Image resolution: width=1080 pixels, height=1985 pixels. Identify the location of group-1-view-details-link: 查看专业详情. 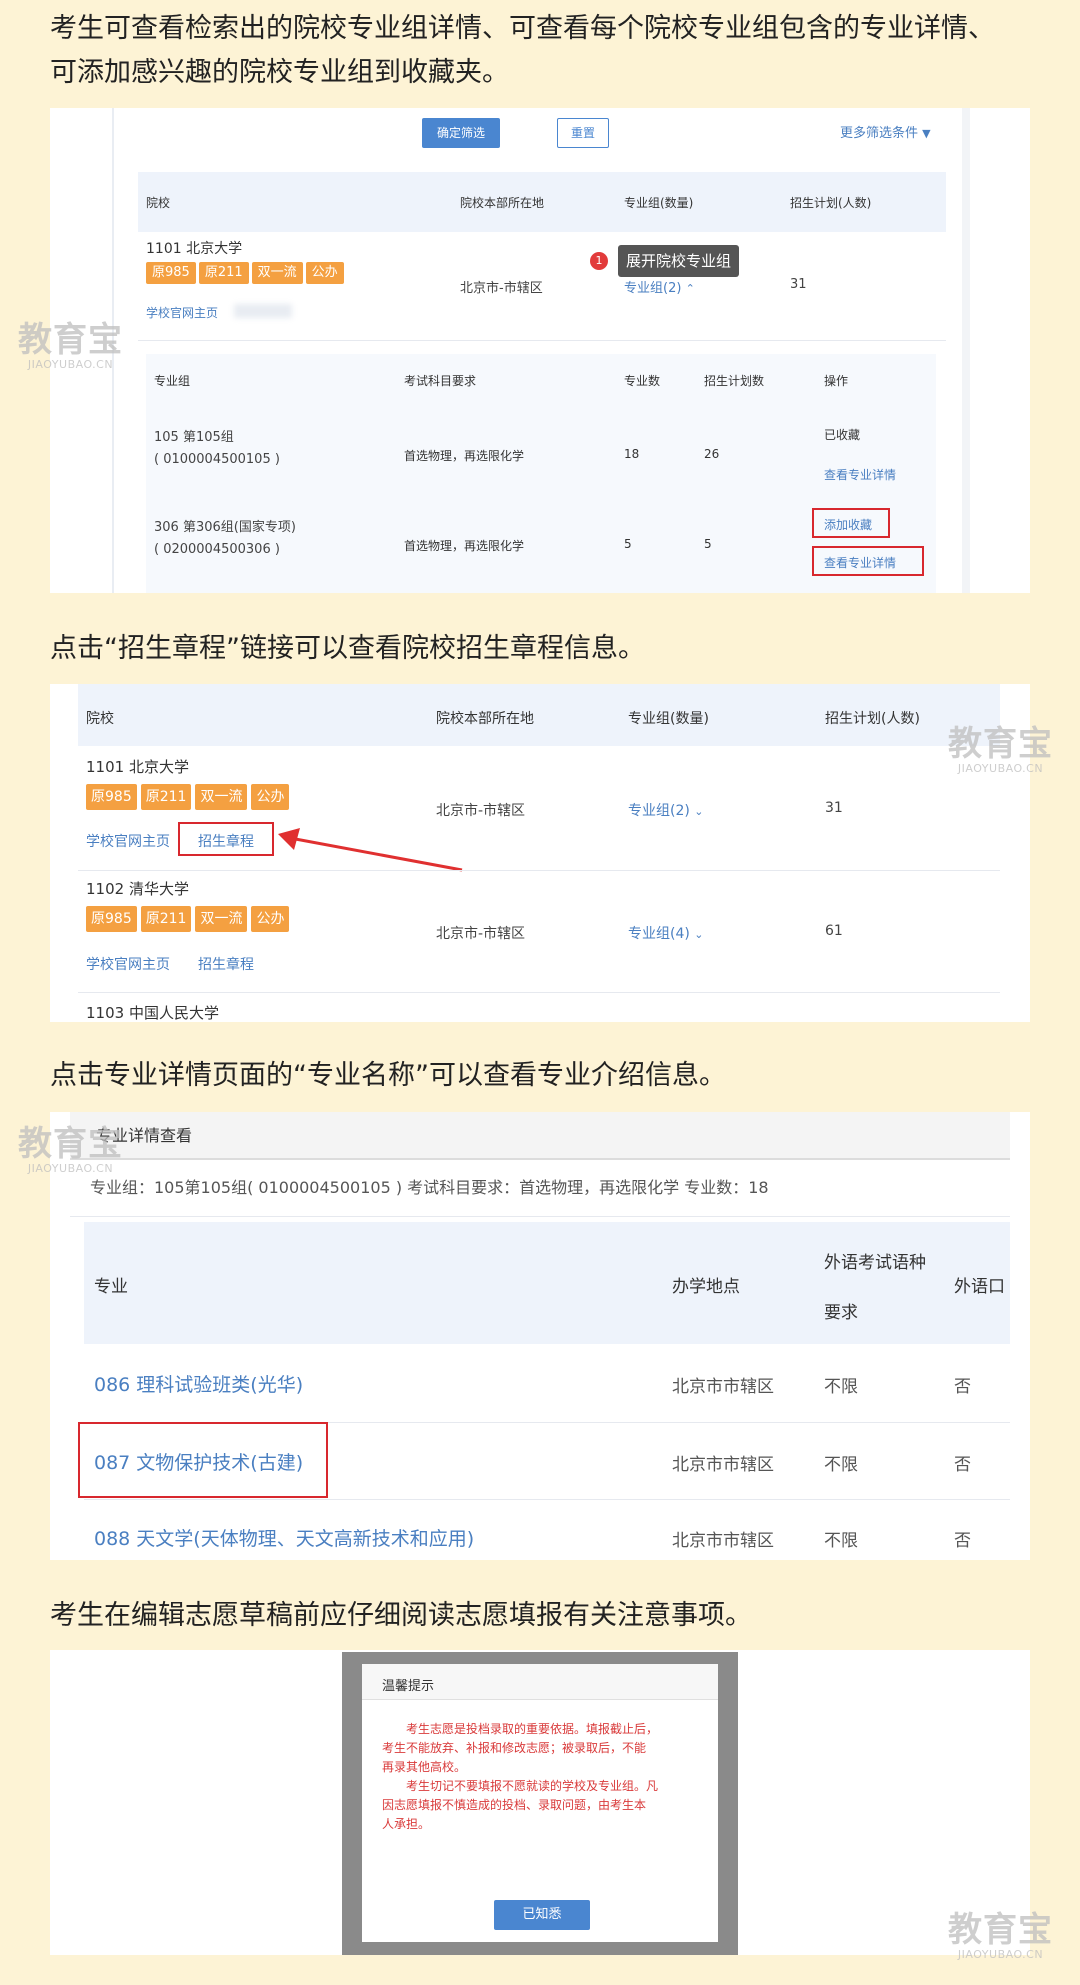
(860, 474).